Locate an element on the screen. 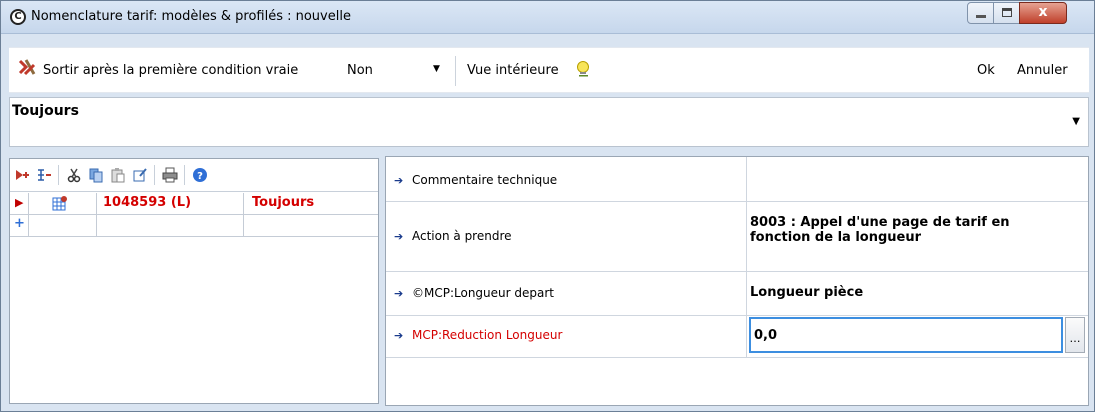 Image resolution: width=1097 pixels, height=414 pixels. property-row: ➔ ©MCP:Longueur depart Longueur pièce is located at coordinates (737, 293).